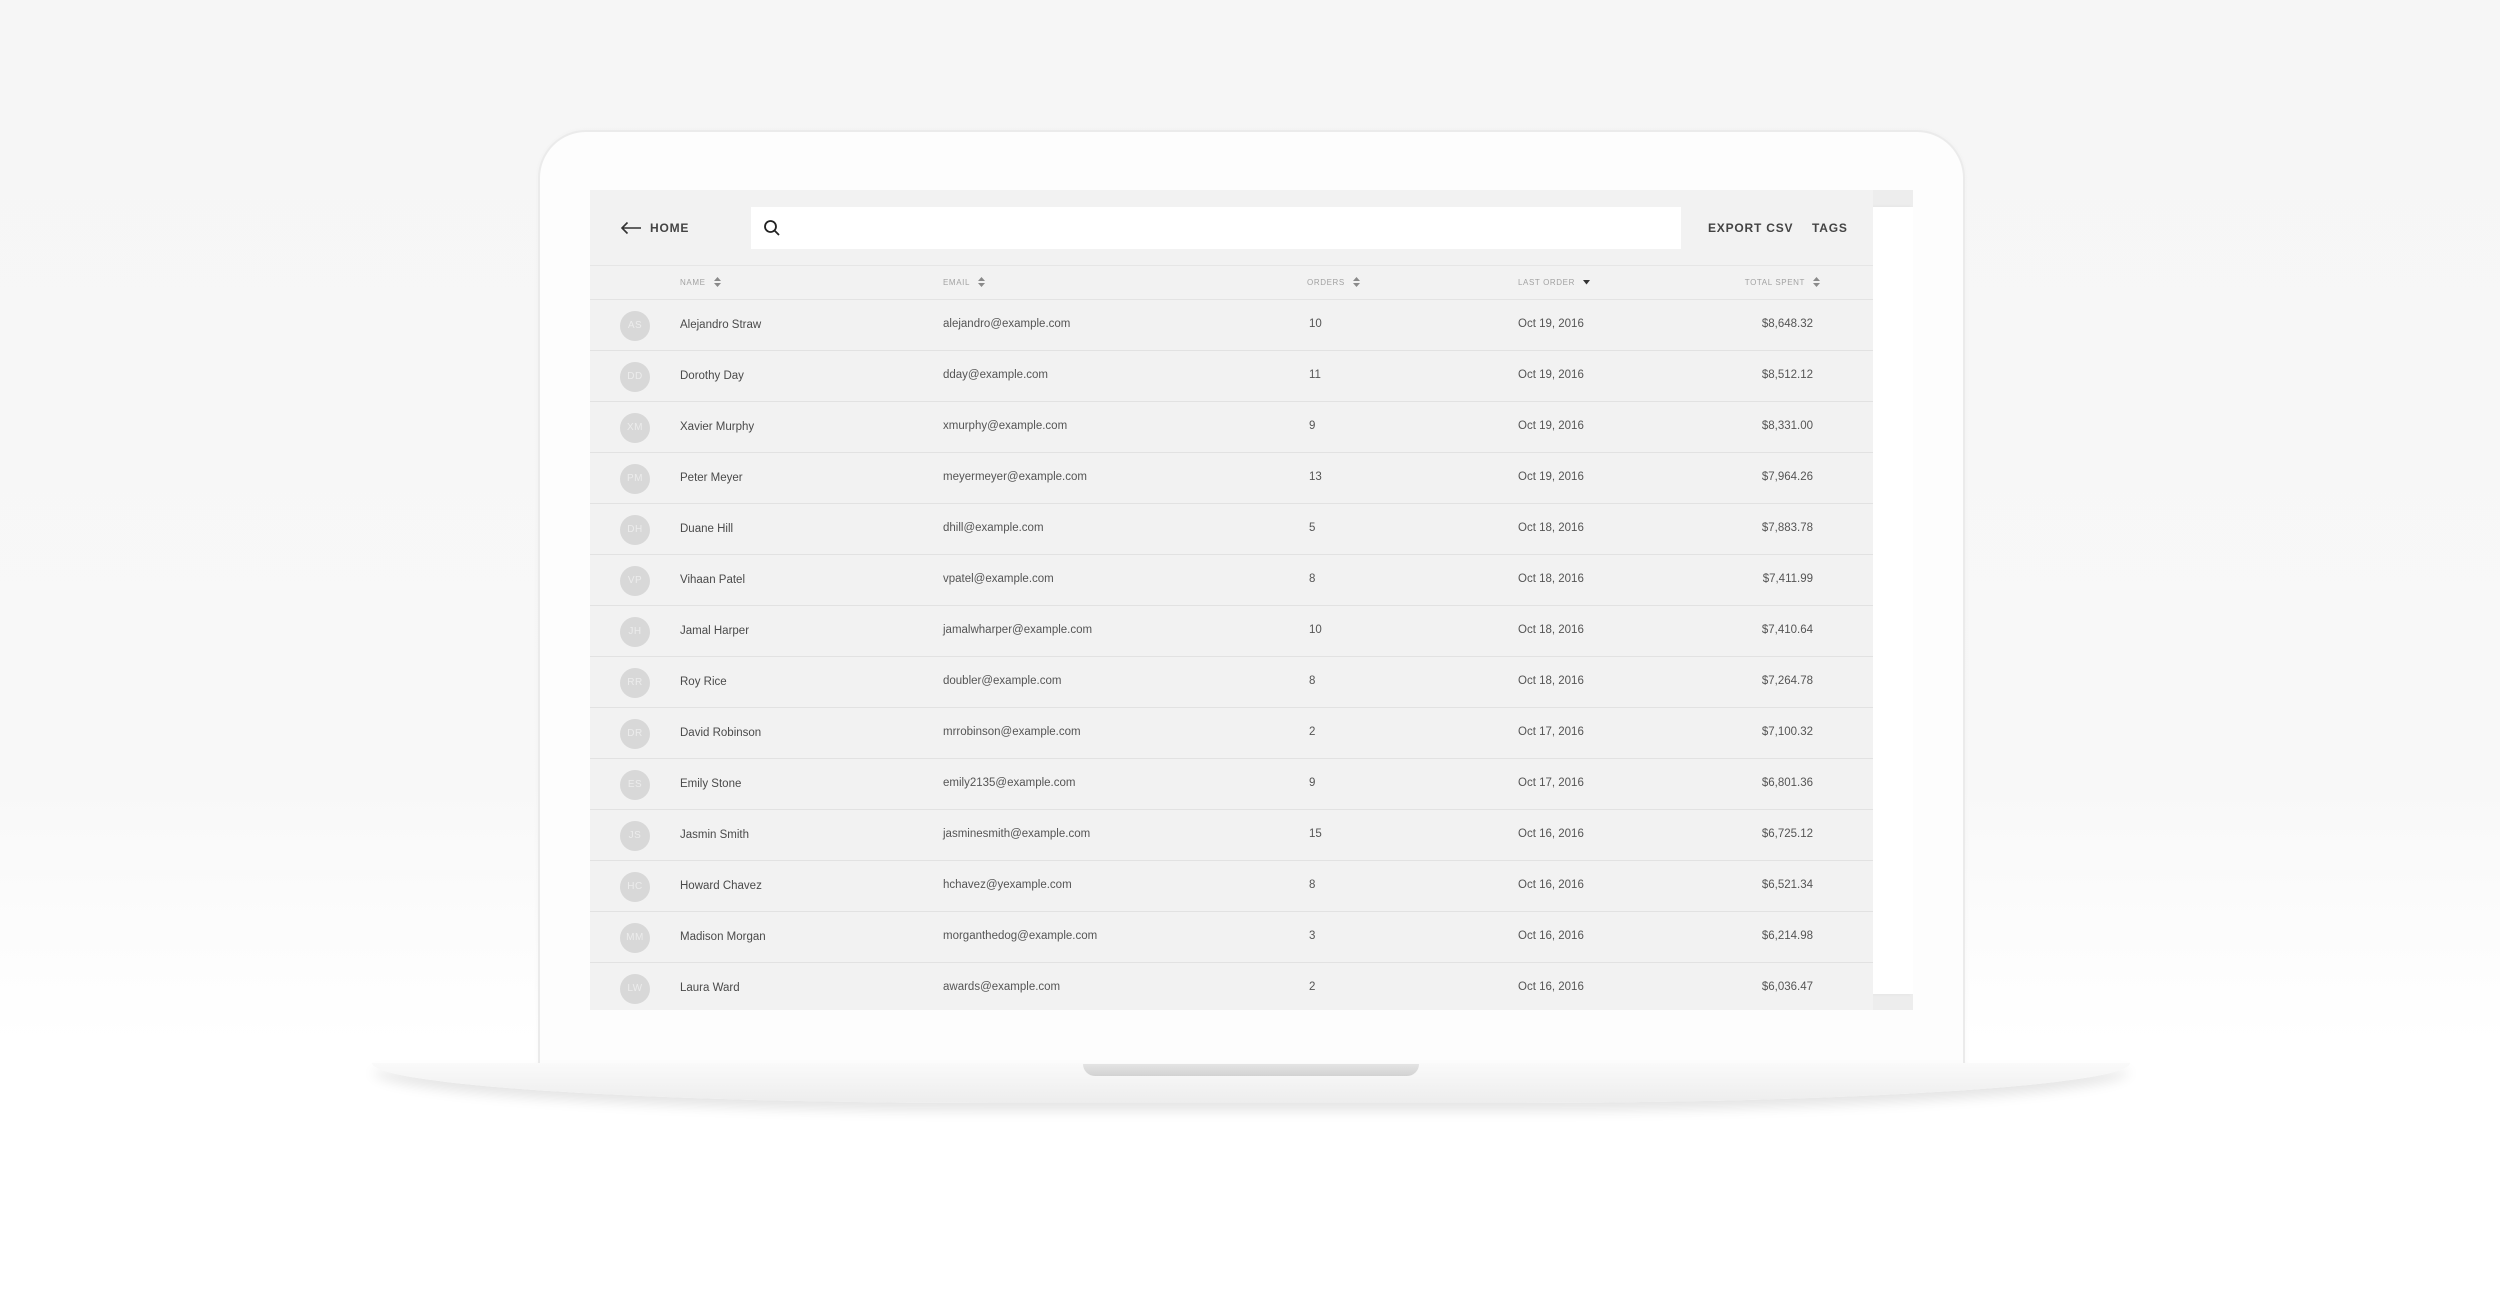 The width and height of the screenshot is (2500, 1303). I want to click on tags-button: TAGS, so click(1830, 228).